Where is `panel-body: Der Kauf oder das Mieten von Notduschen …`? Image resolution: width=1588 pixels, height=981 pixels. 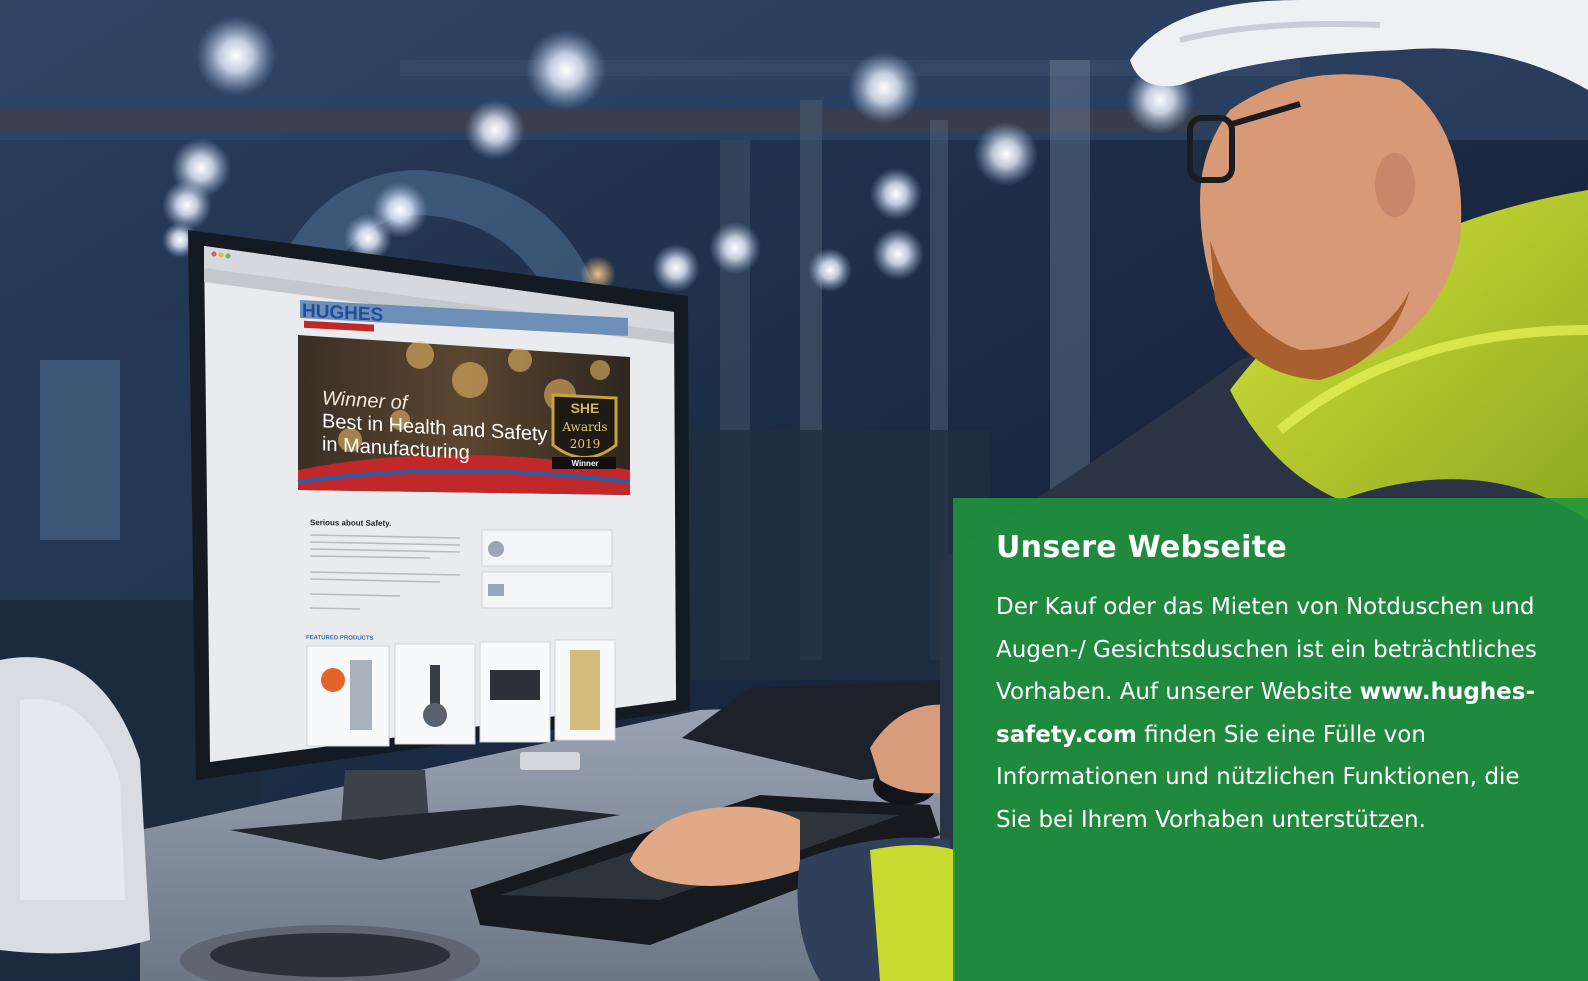 panel-body: Der Kauf oder das Mieten von Notduschen … is located at coordinates (1272, 713).